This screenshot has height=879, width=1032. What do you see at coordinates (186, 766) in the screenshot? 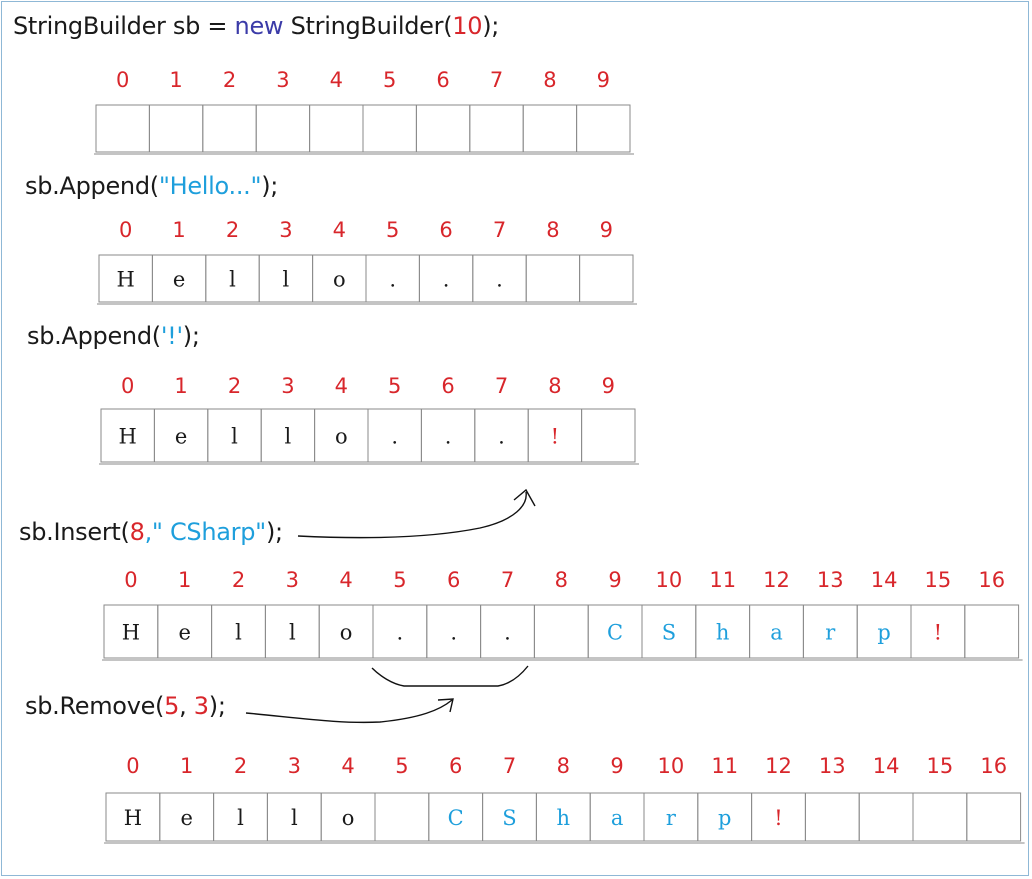
I see `index-label: 1` at bounding box center [186, 766].